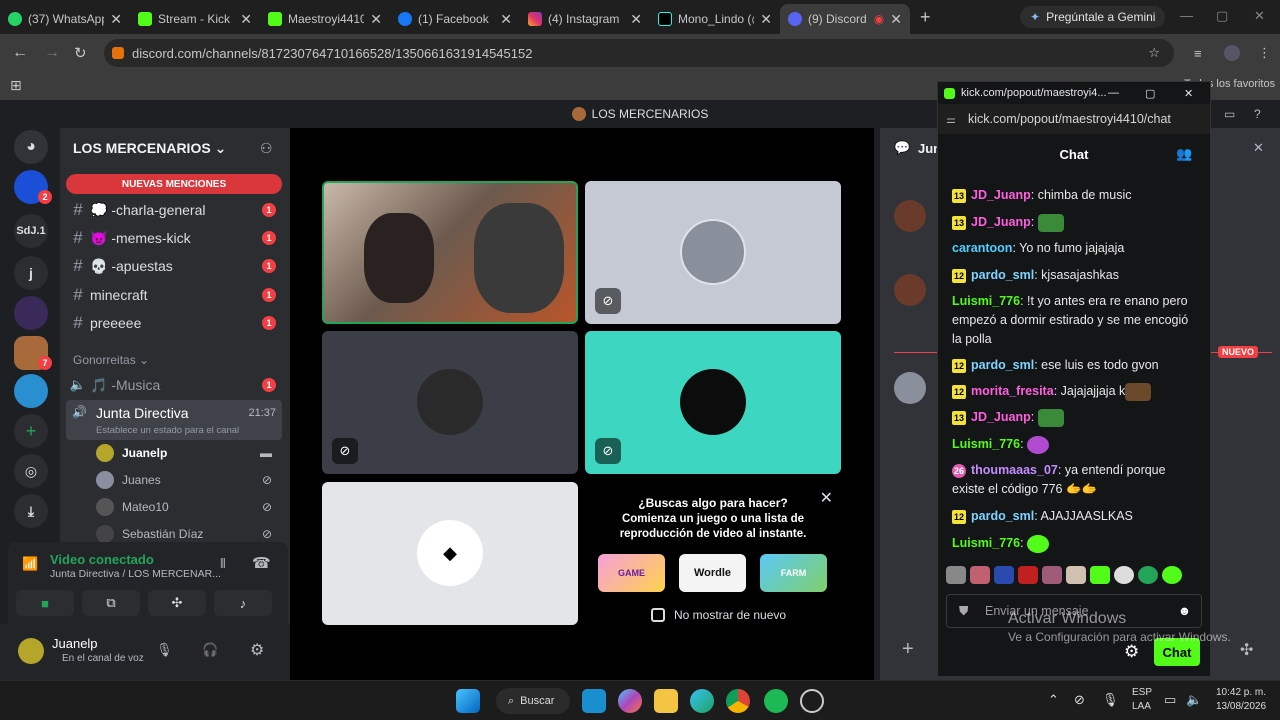  Describe the element at coordinates (195, 19) in the screenshot. I see `tab-kick-stream: Stream - Kick D ✕` at that location.